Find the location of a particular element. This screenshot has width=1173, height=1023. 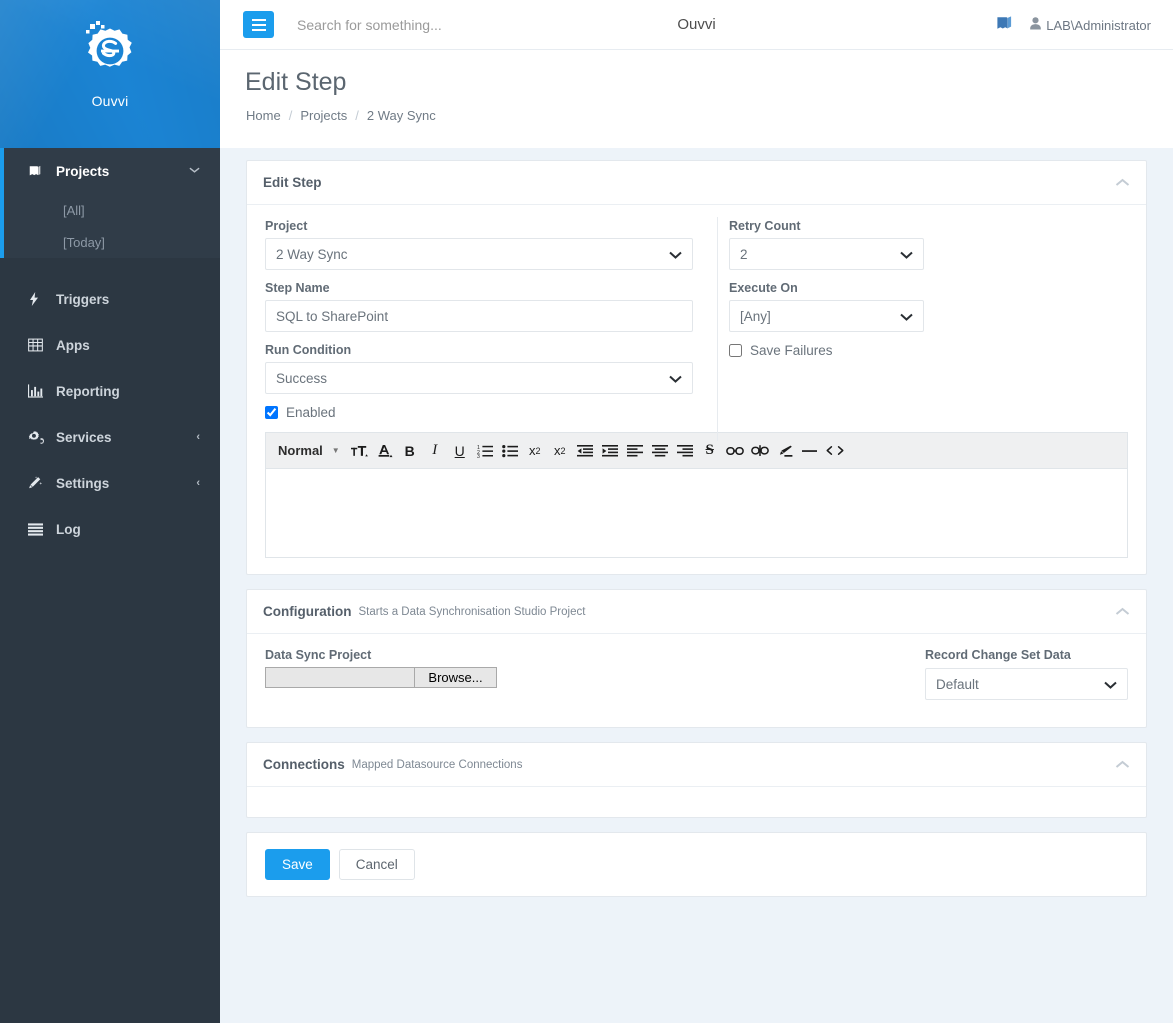

sidebar-item-reporting: Reporting is located at coordinates (110, 391).